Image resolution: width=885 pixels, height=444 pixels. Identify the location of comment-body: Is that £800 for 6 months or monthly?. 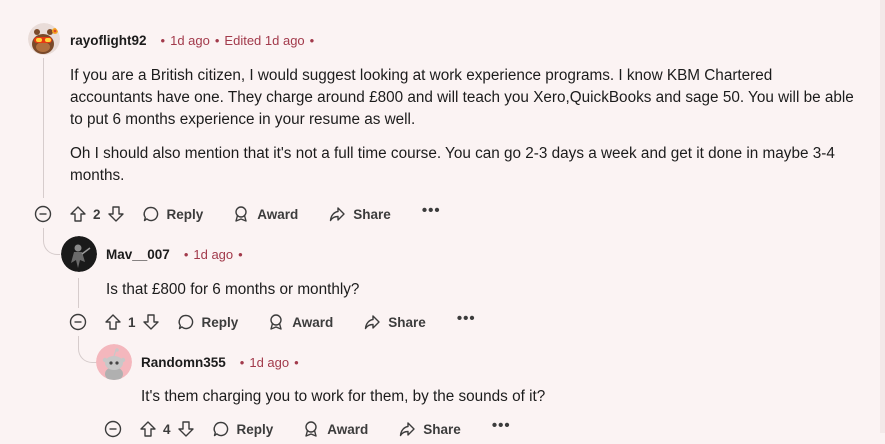
(476, 290).